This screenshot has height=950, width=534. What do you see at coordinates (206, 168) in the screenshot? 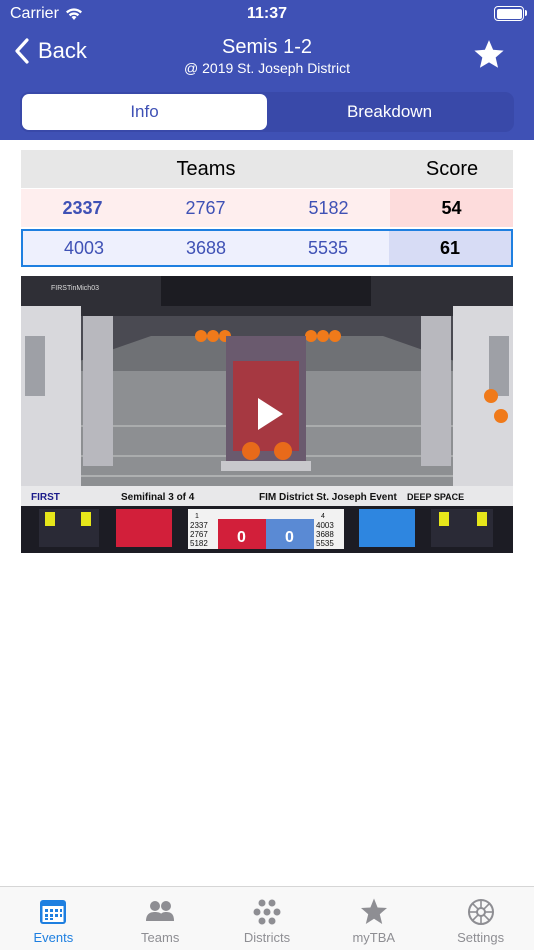
I see `teams-header: Teams` at bounding box center [206, 168].